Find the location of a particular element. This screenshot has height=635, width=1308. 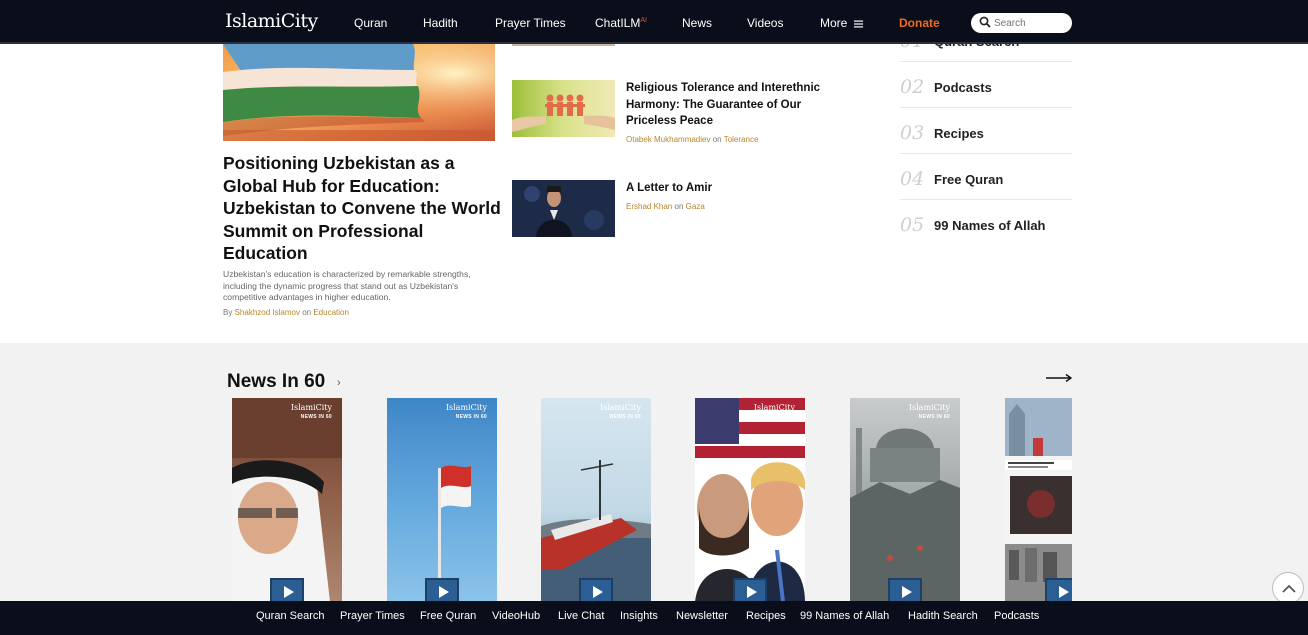

featured-story-image is located at coordinates (359, 92).